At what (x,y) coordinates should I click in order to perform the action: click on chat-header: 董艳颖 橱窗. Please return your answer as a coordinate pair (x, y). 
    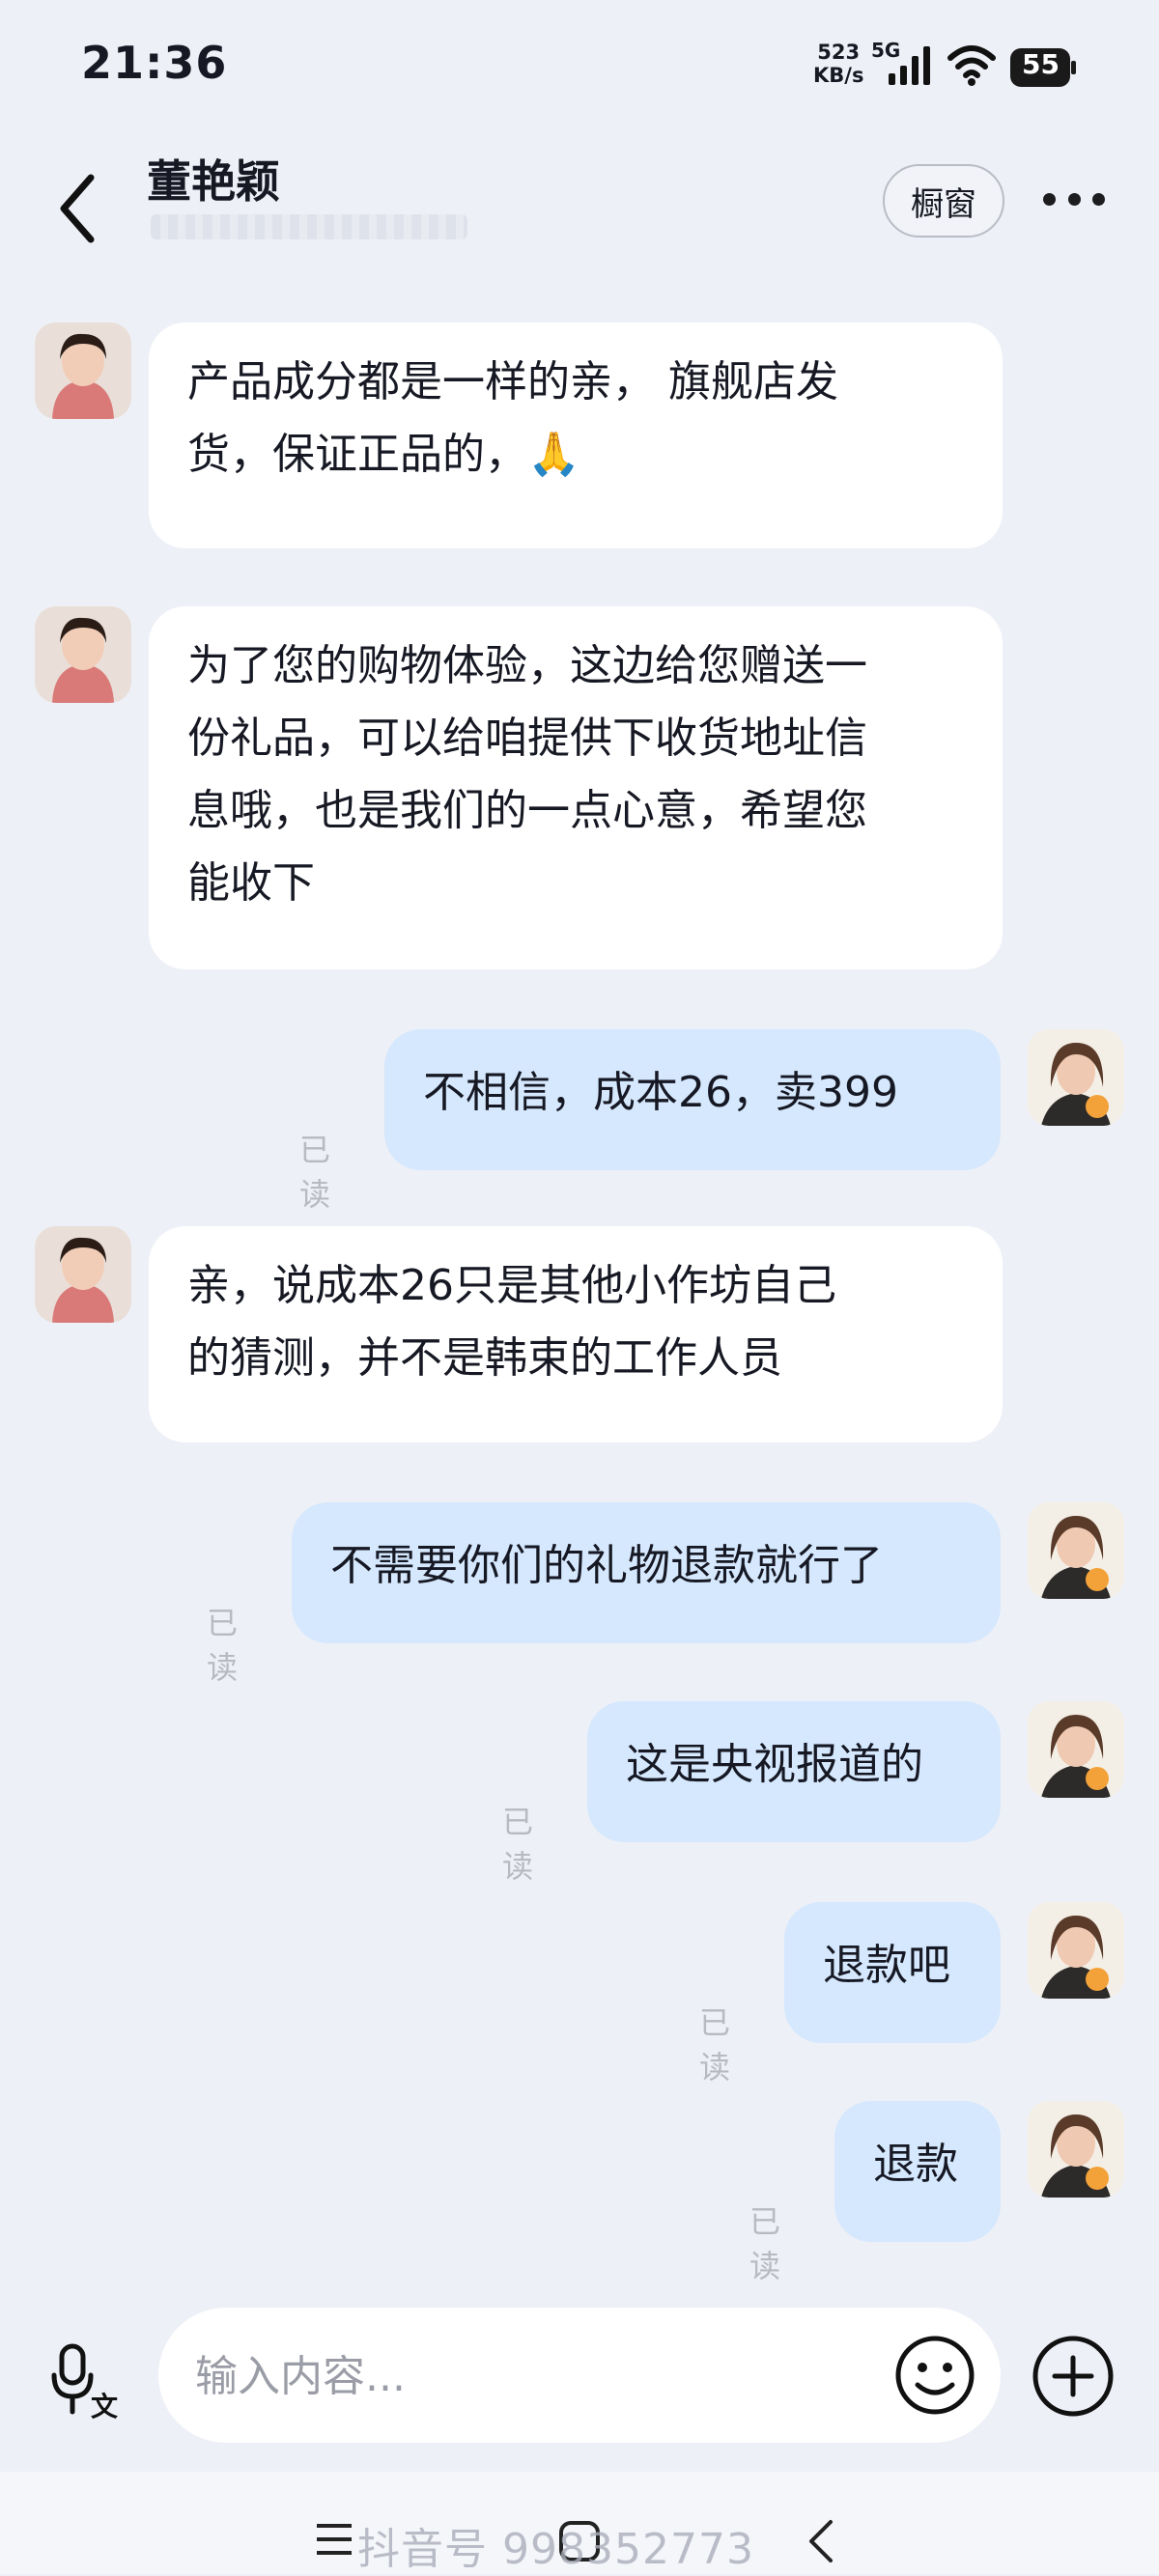
    Looking at the image, I should click on (579, 213).